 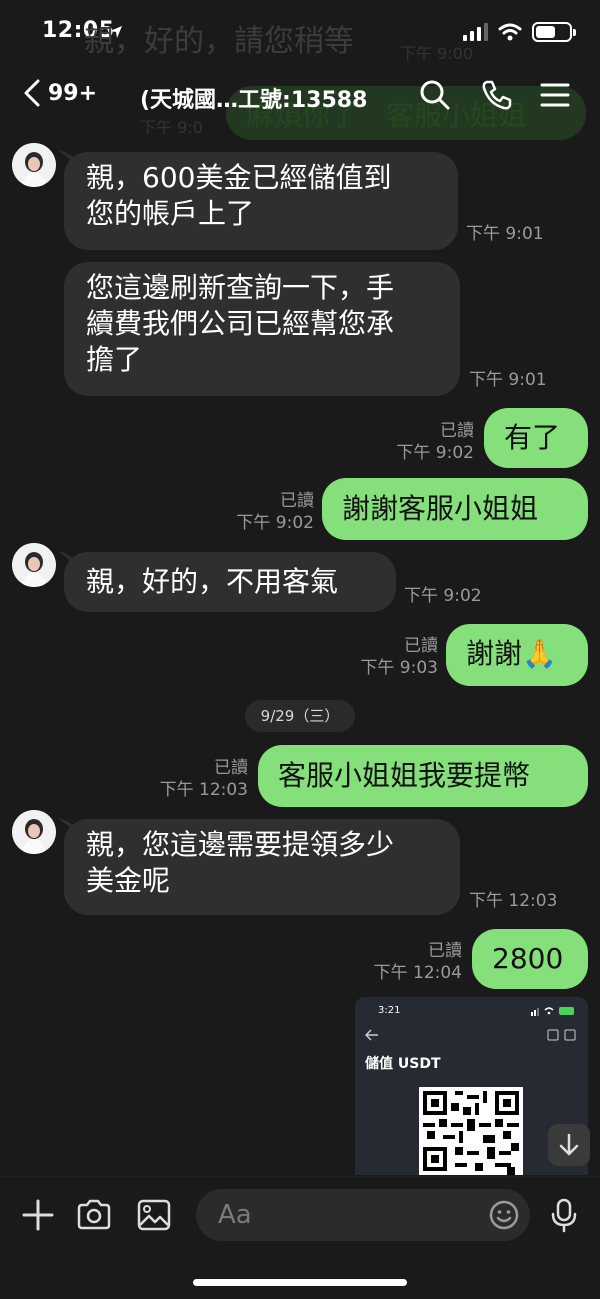 I want to click on background-message-time: 下午 9:00, so click(x=437, y=53).